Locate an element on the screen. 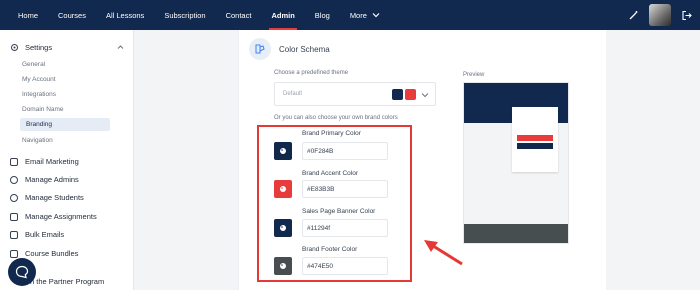  sidebar-item-manage-students: Manage Students is located at coordinates (47, 197).